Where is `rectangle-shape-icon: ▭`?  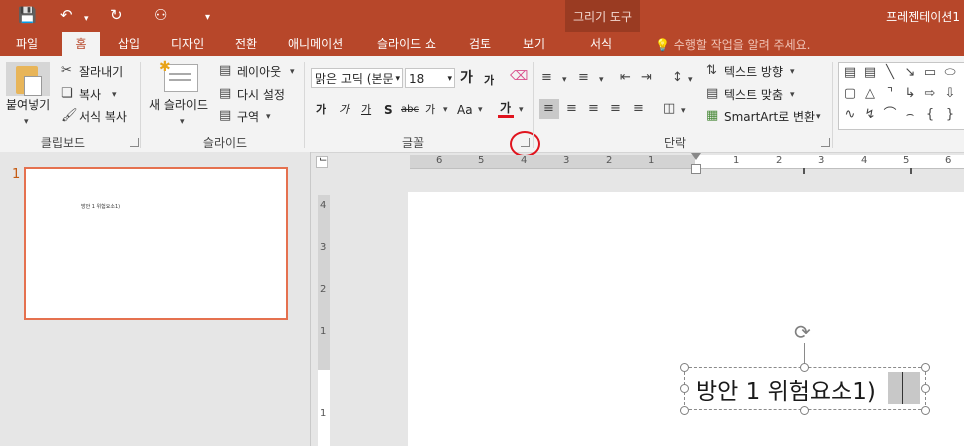
rectangle-shape-icon: ▭ is located at coordinates (930, 73).